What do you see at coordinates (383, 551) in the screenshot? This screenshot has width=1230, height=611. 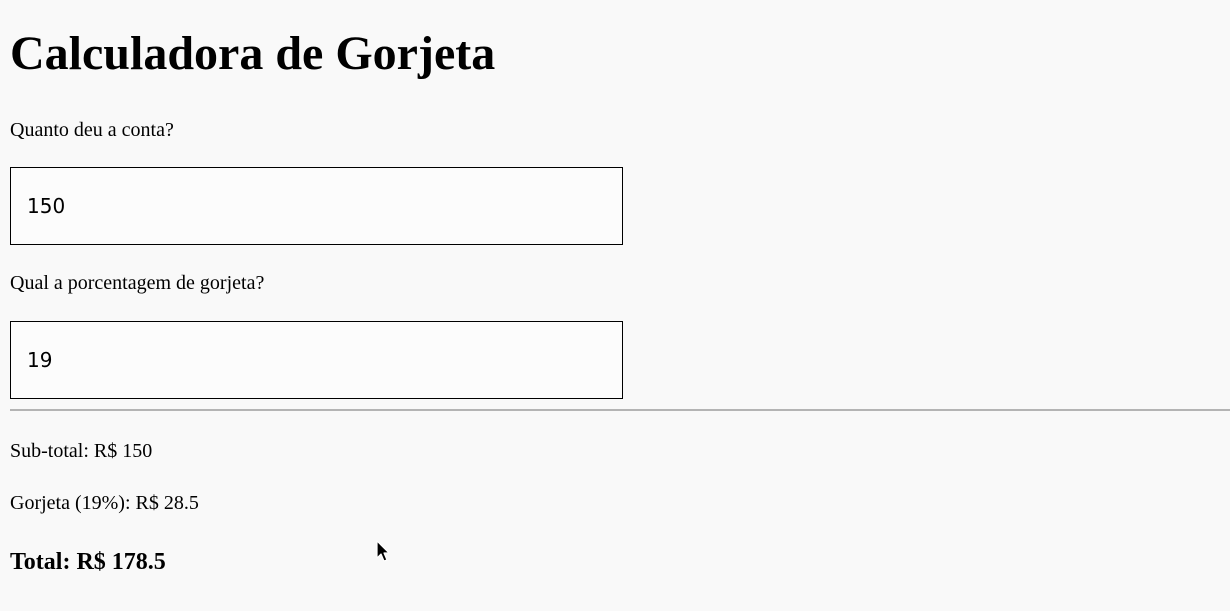 I see `mouse-pointer-icon` at bounding box center [383, 551].